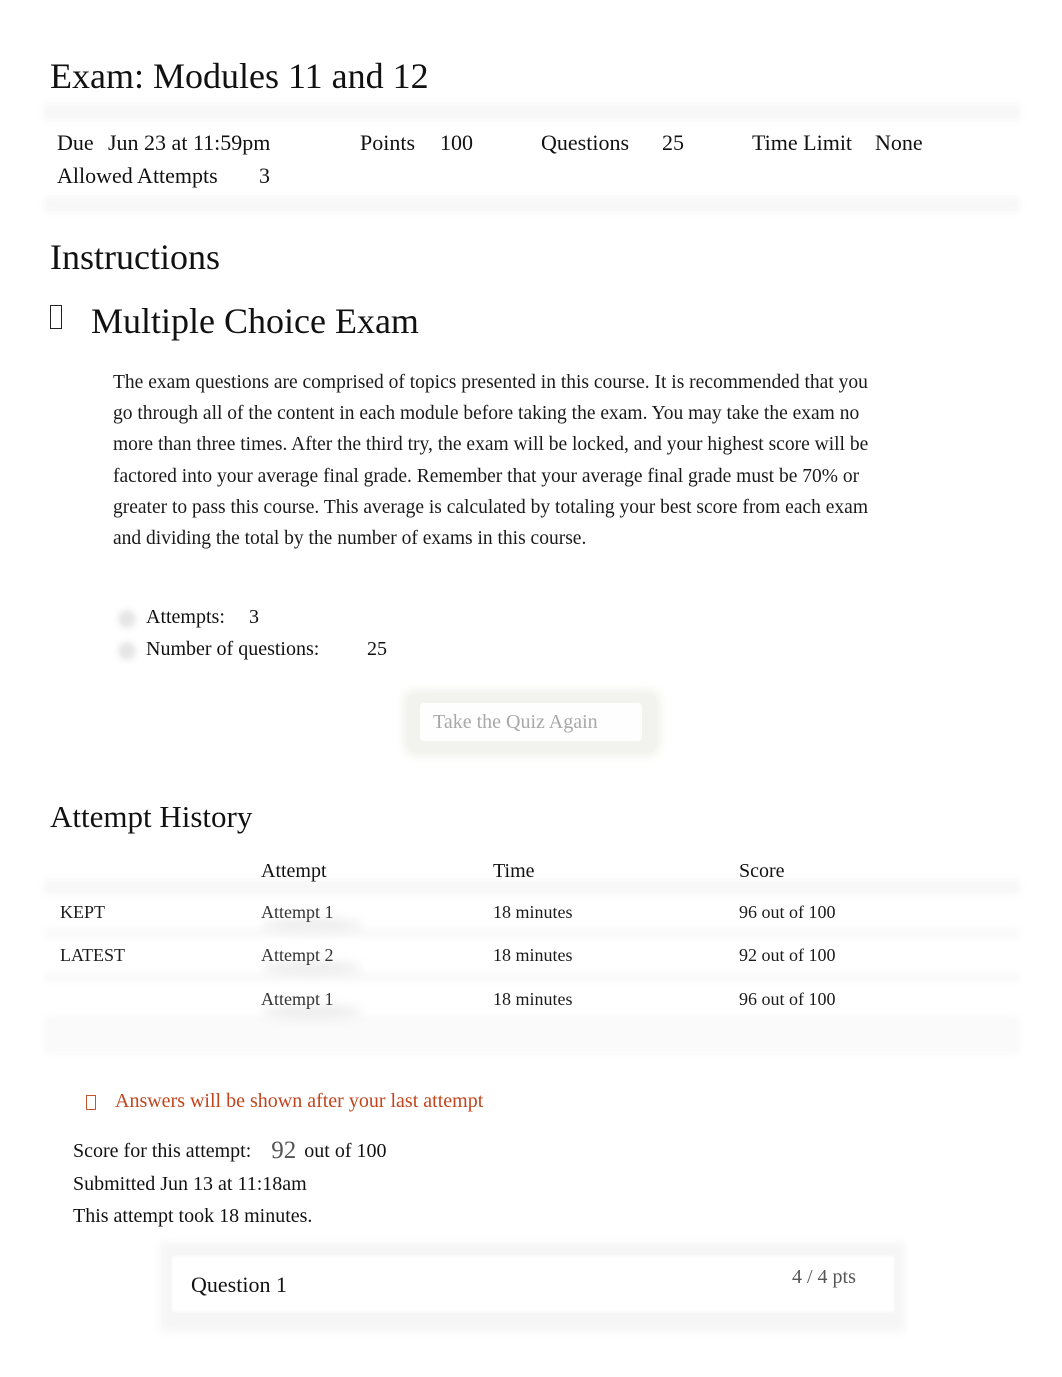 This screenshot has width=1062, height=1377. Describe the element at coordinates (193, 1216) in the screenshot. I see `attempt-duration: This attempt took 18 minutes.` at that location.